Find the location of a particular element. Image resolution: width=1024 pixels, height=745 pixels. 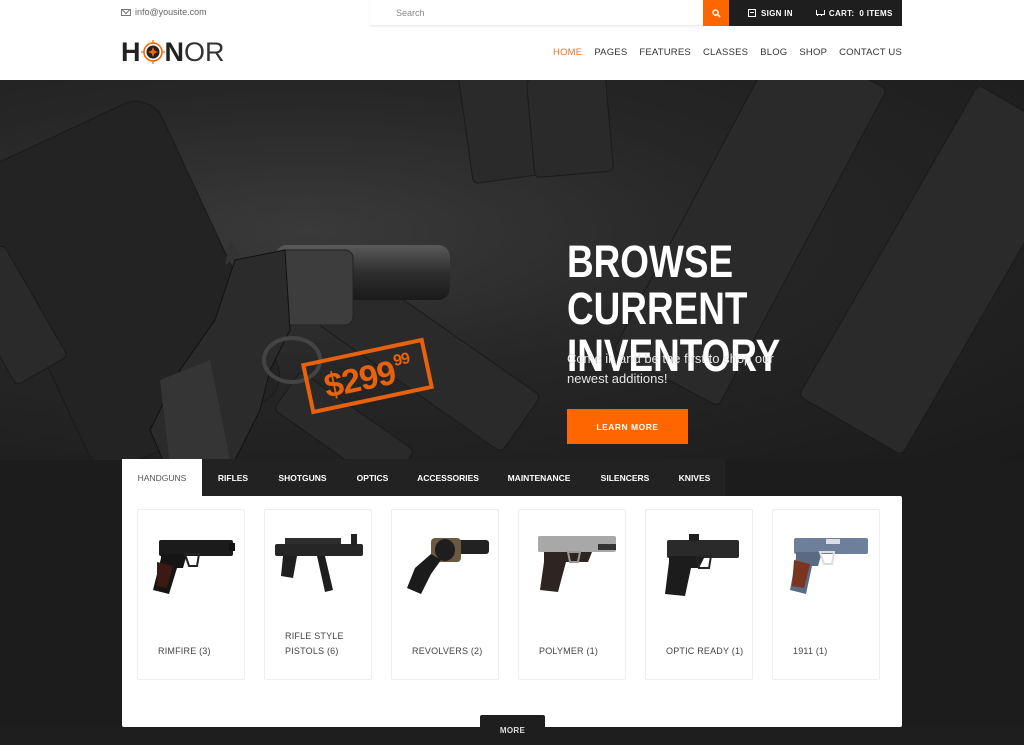

logo-letters-or: OR is located at coordinates (204, 51).